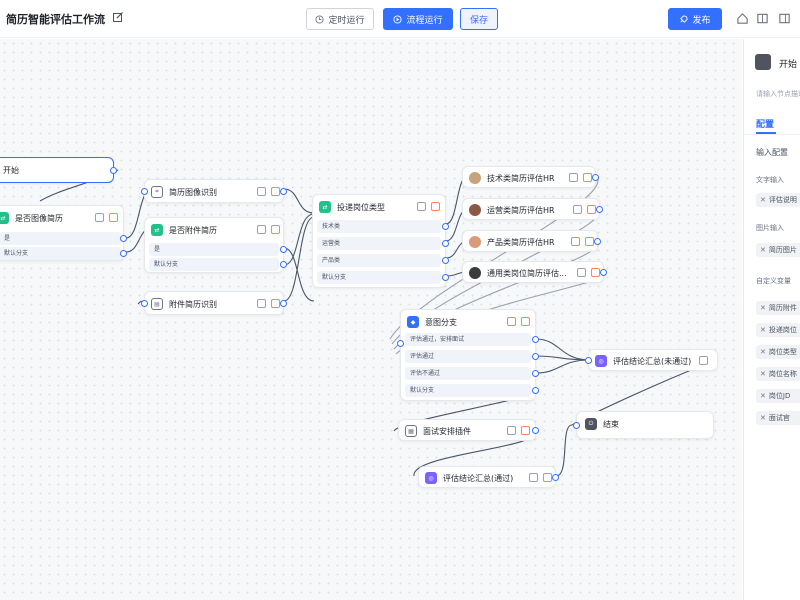 The image size is (800, 600). What do you see at coordinates (468, 430) in the screenshot?
I see `node-interview-plugin: ▦ 面试安排插件` at bounding box center [468, 430].